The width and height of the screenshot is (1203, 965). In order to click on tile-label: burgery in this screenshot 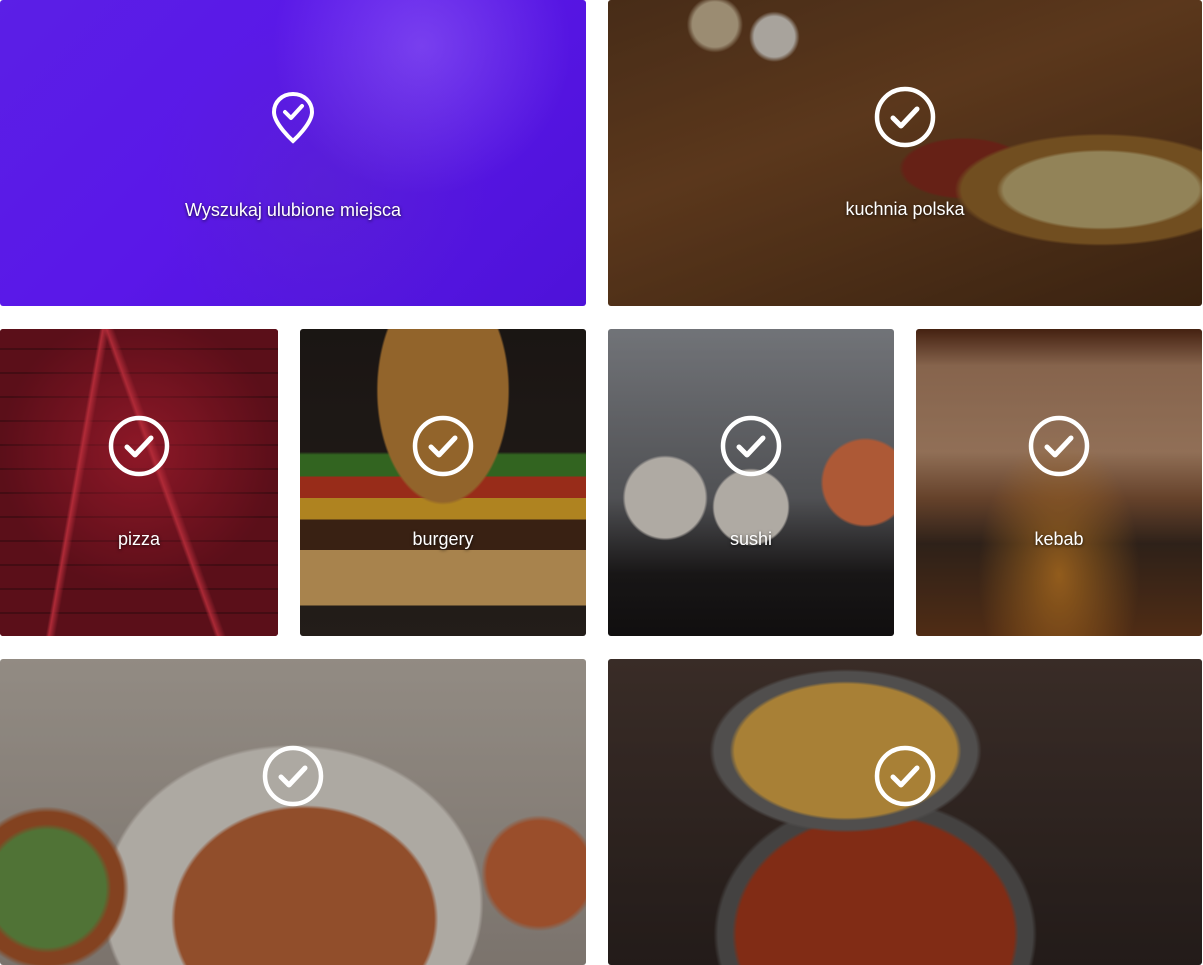, I will do `click(443, 539)`.